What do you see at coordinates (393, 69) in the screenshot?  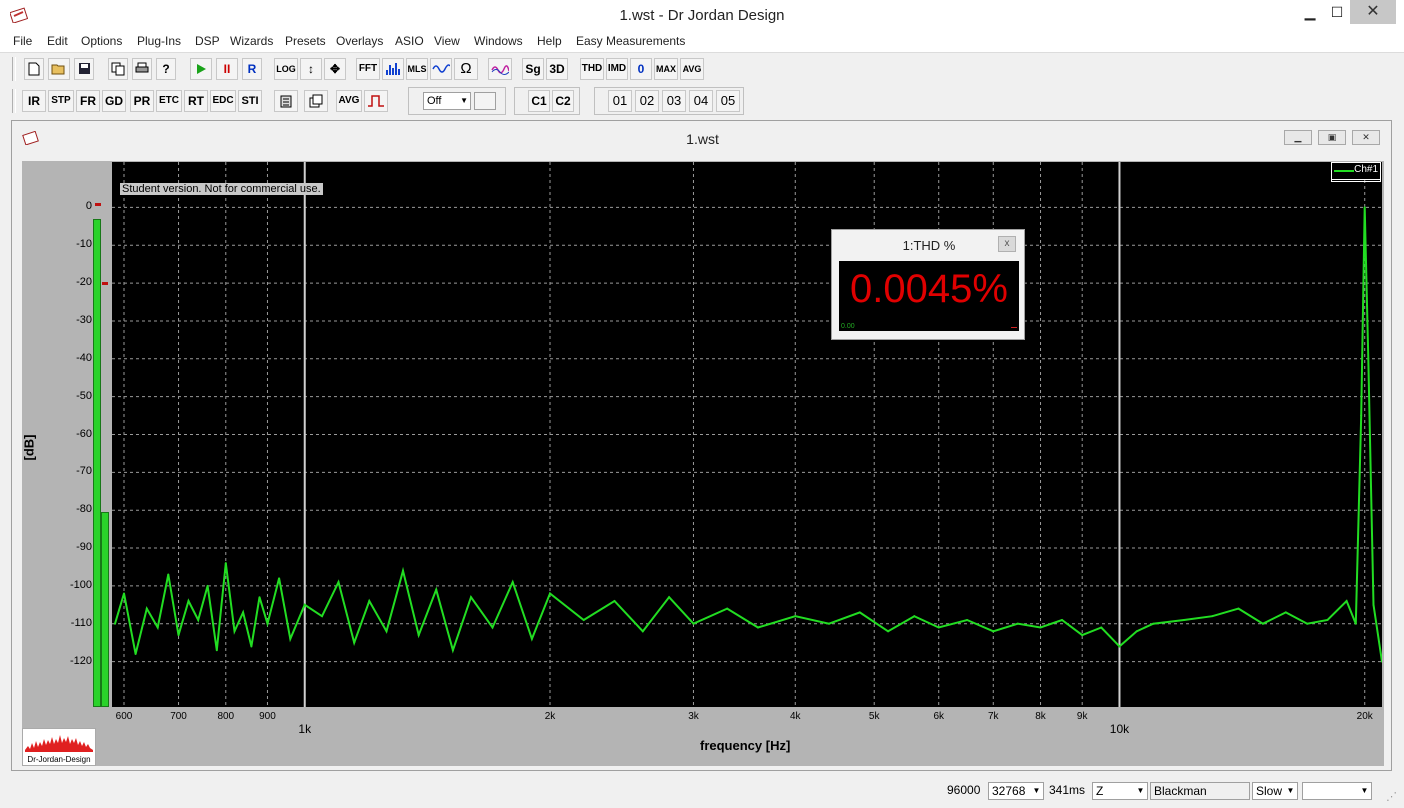 I see `spectrum-icon` at bounding box center [393, 69].